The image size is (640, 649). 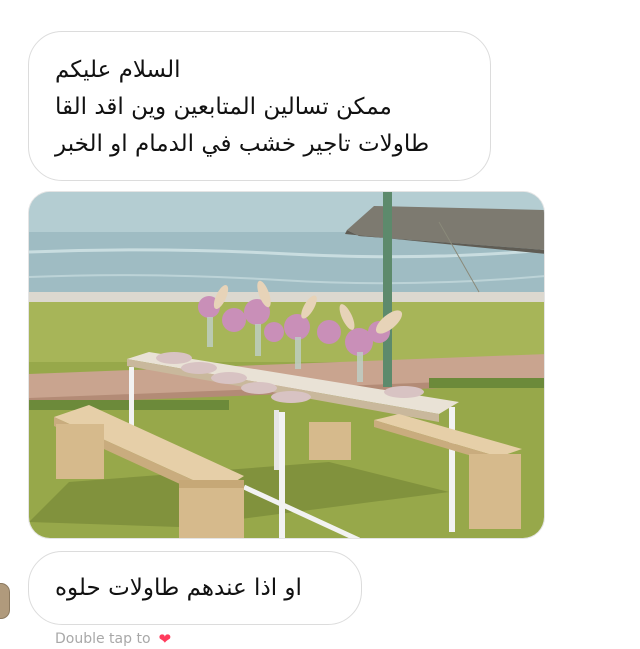 What do you see at coordinates (242, 144) in the screenshot?
I see `message-line: طاولات تاجير خشب في الدمام او الخبر` at bounding box center [242, 144].